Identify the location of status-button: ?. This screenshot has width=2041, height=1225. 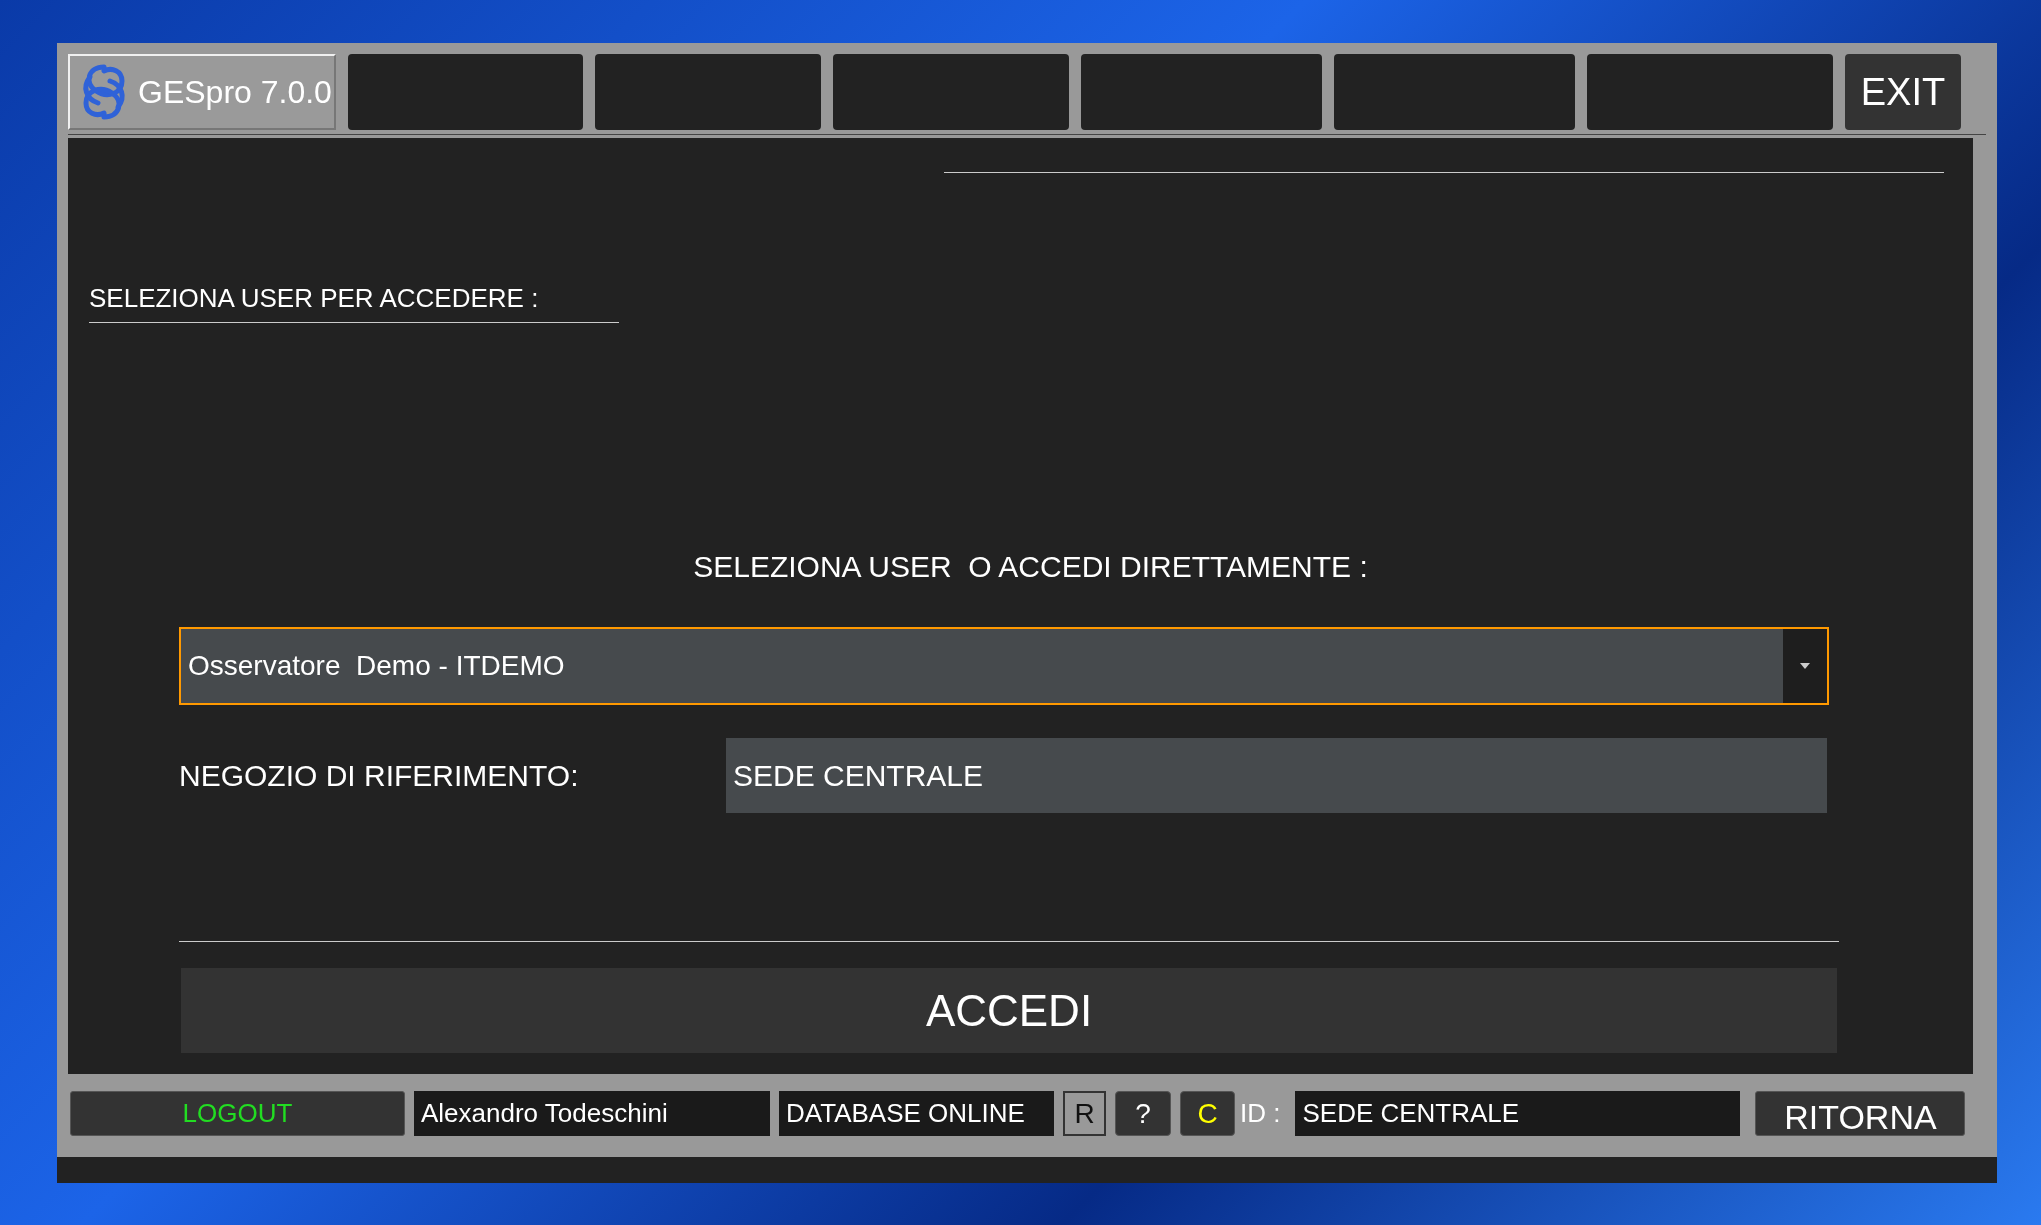
(1143, 1113).